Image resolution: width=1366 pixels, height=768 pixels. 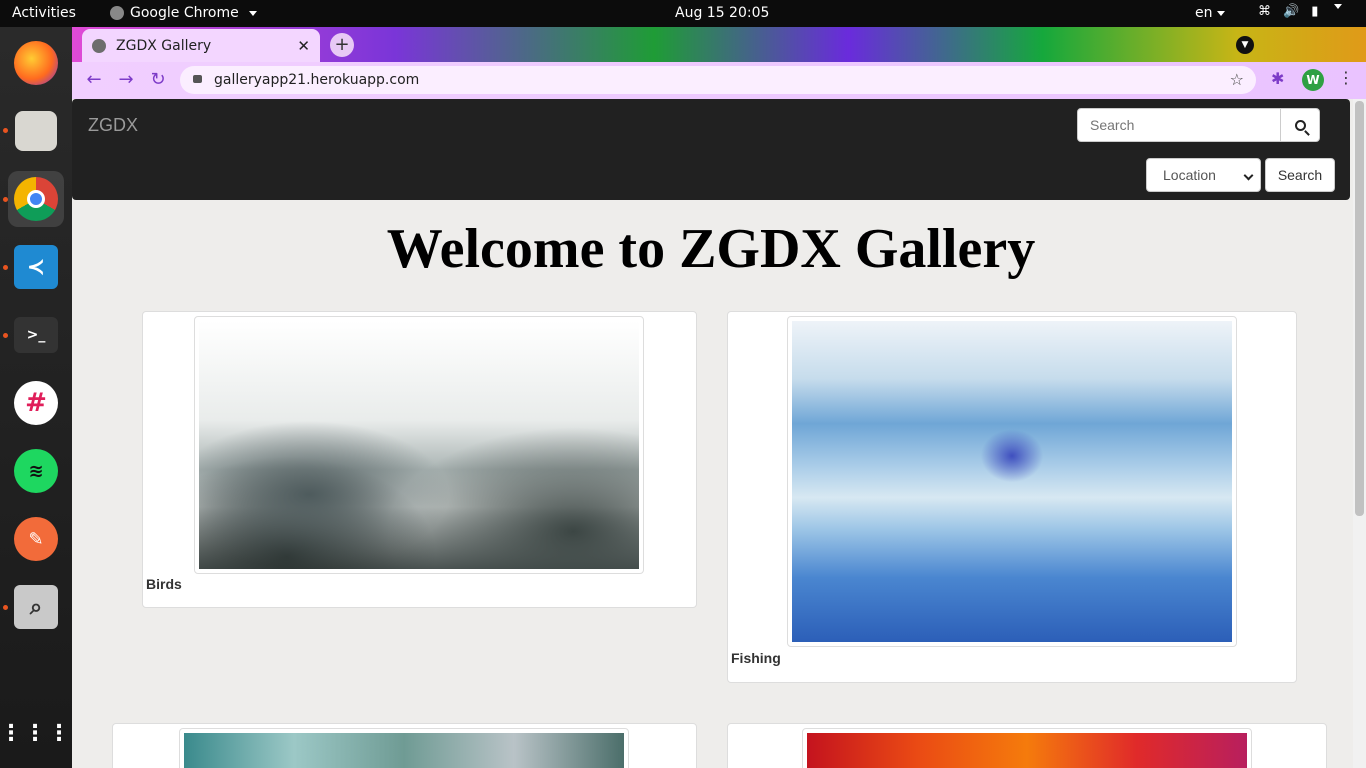 I want to click on gallery-caption: Birds, so click(x=164, y=584).